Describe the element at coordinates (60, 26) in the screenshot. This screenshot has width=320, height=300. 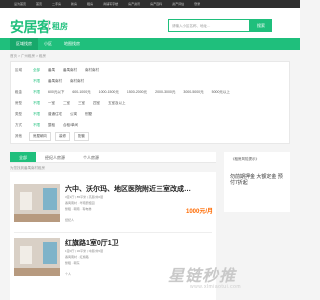
I see `section-title: 租房` at that location.